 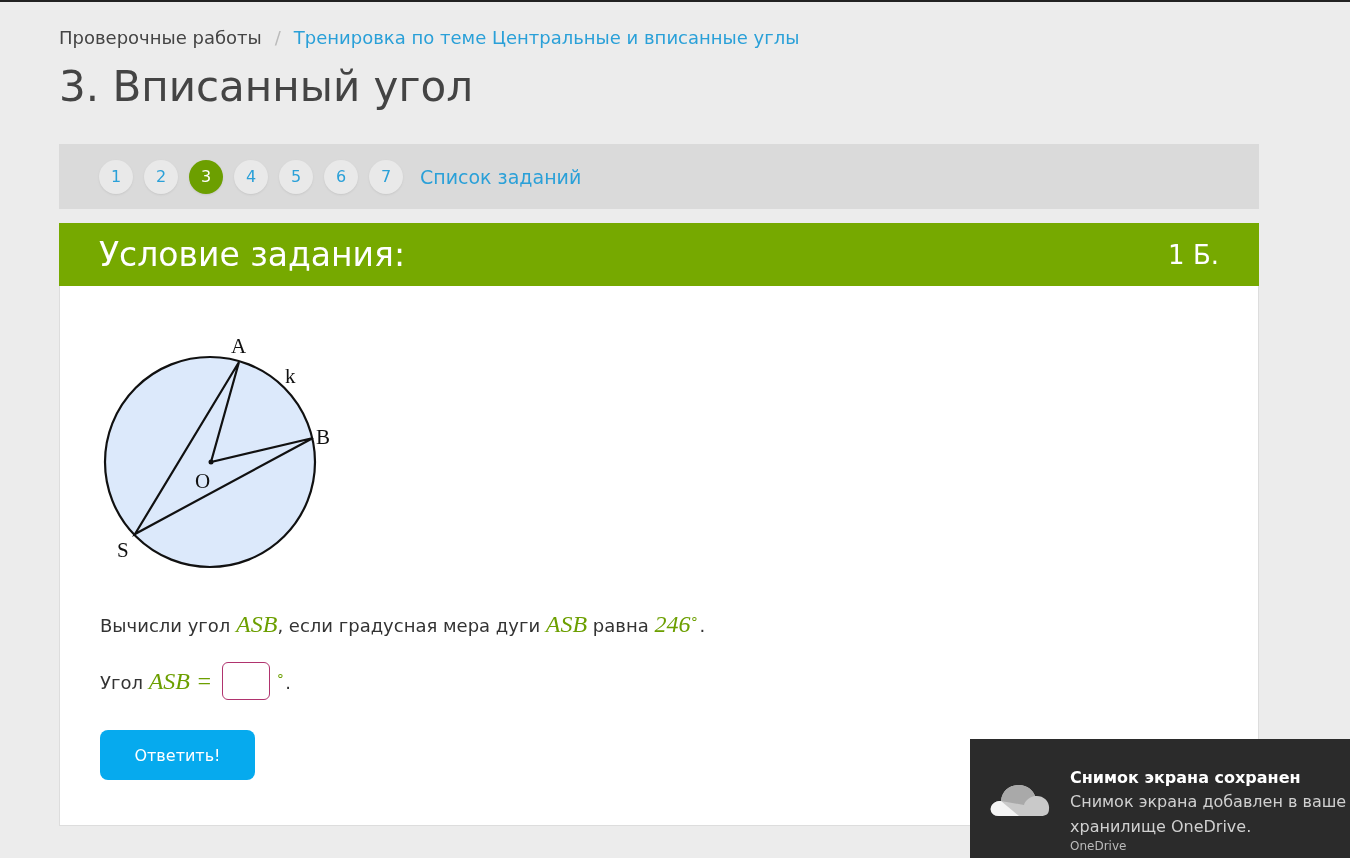 What do you see at coordinates (283, 681) in the screenshot?
I see `degree-label: $^{∘}$.` at bounding box center [283, 681].